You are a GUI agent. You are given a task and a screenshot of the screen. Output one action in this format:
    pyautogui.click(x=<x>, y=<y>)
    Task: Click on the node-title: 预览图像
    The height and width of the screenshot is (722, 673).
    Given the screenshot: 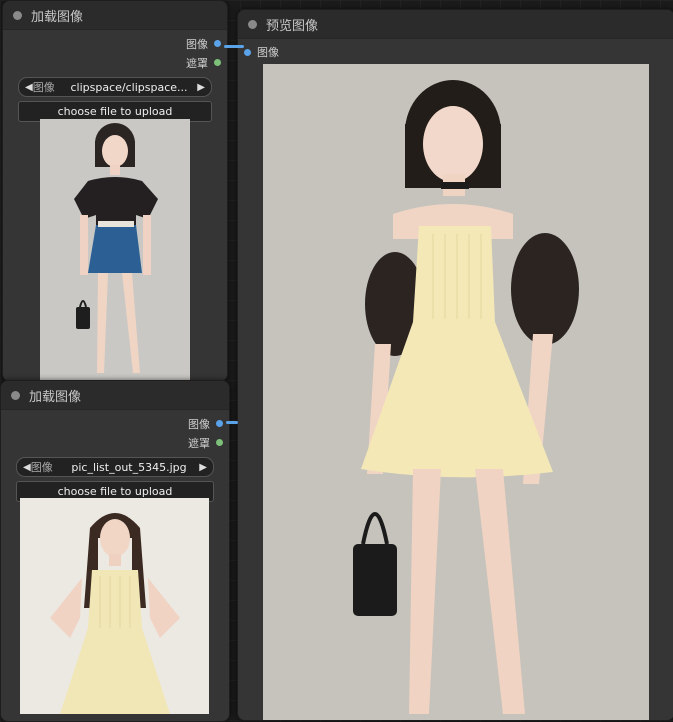 What is the action you would take?
    pyautogui.click(x=292, y=26)
    